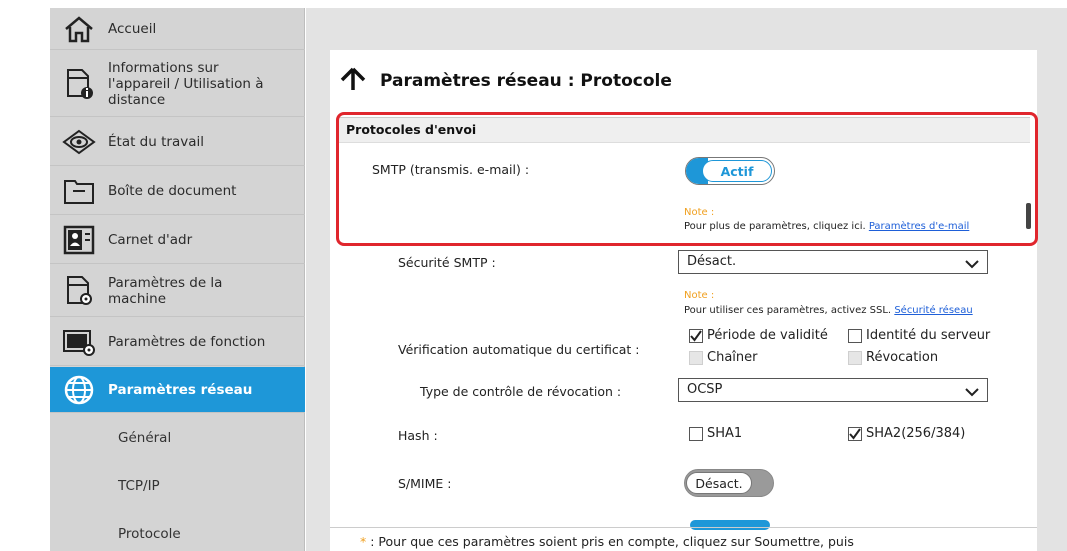 The image size is (1067, 551). Describe the element at coordinates (683, 527) in the screenshot. I see `footer-divider` at that location.